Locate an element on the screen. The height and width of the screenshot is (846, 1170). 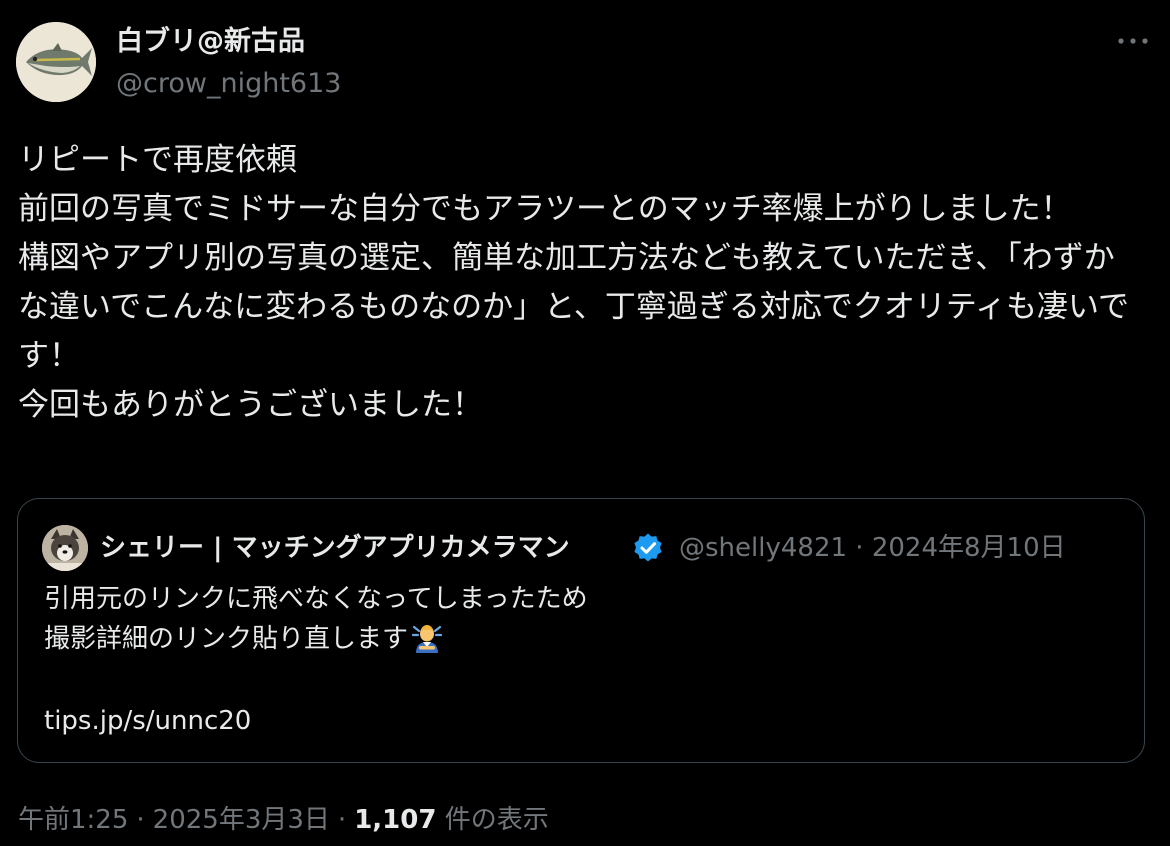
tweet-footer: 午前1:25 · 2025年3月3日 · 1,107 件の表示 is located at coordinates (283, 820).